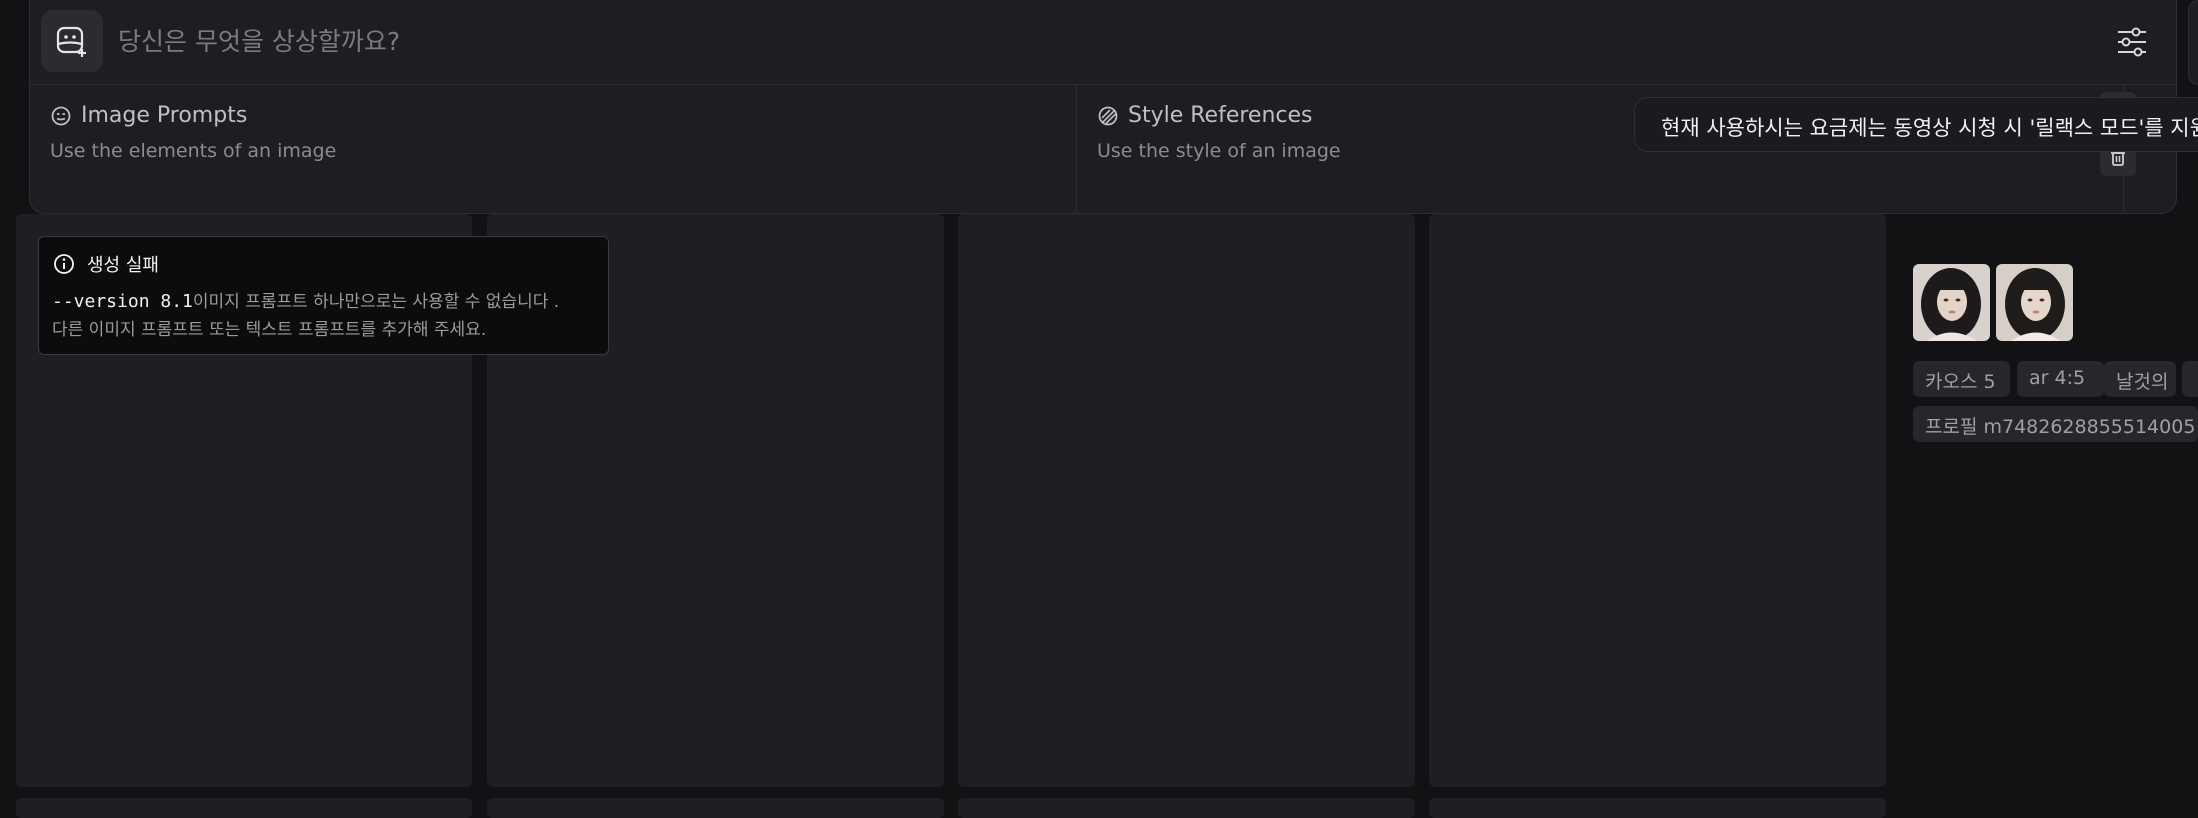 This screenshot has width=2198, height=818. Describe the element at coordinates (269, 330) in the screenshot. I see `error-message-line-2: 다른 이미지 프롬프트 또는 텍스트 프롬프트를 추가해 주세요.` at that location.